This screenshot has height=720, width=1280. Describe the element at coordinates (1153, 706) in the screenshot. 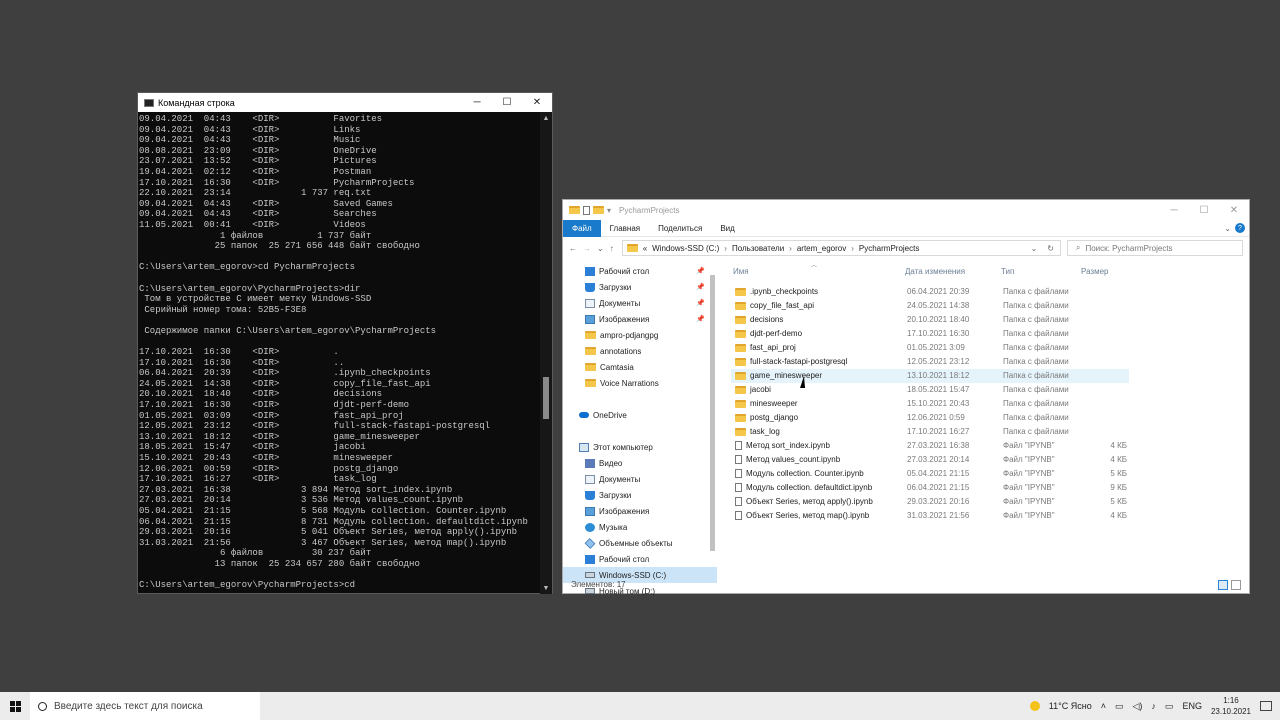

I see `microphone-icon: ♪` at that location.